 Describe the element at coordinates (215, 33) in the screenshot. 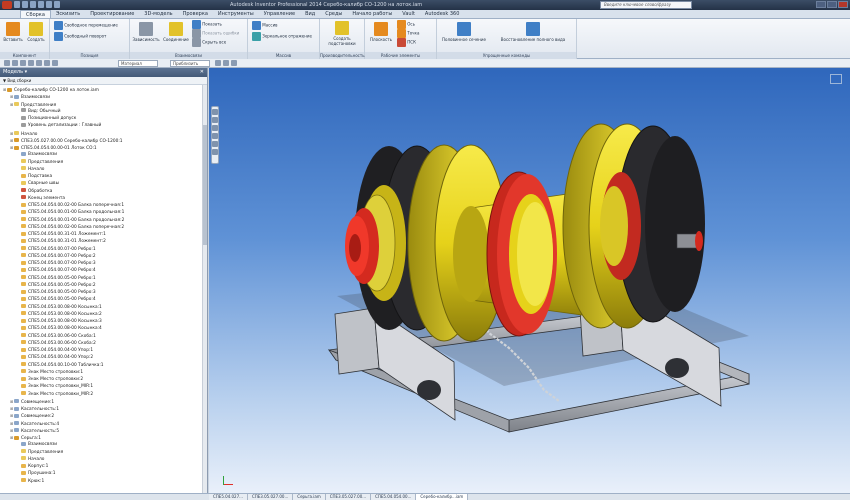

I see `show-sick-button: Показать ошибки` at that location.